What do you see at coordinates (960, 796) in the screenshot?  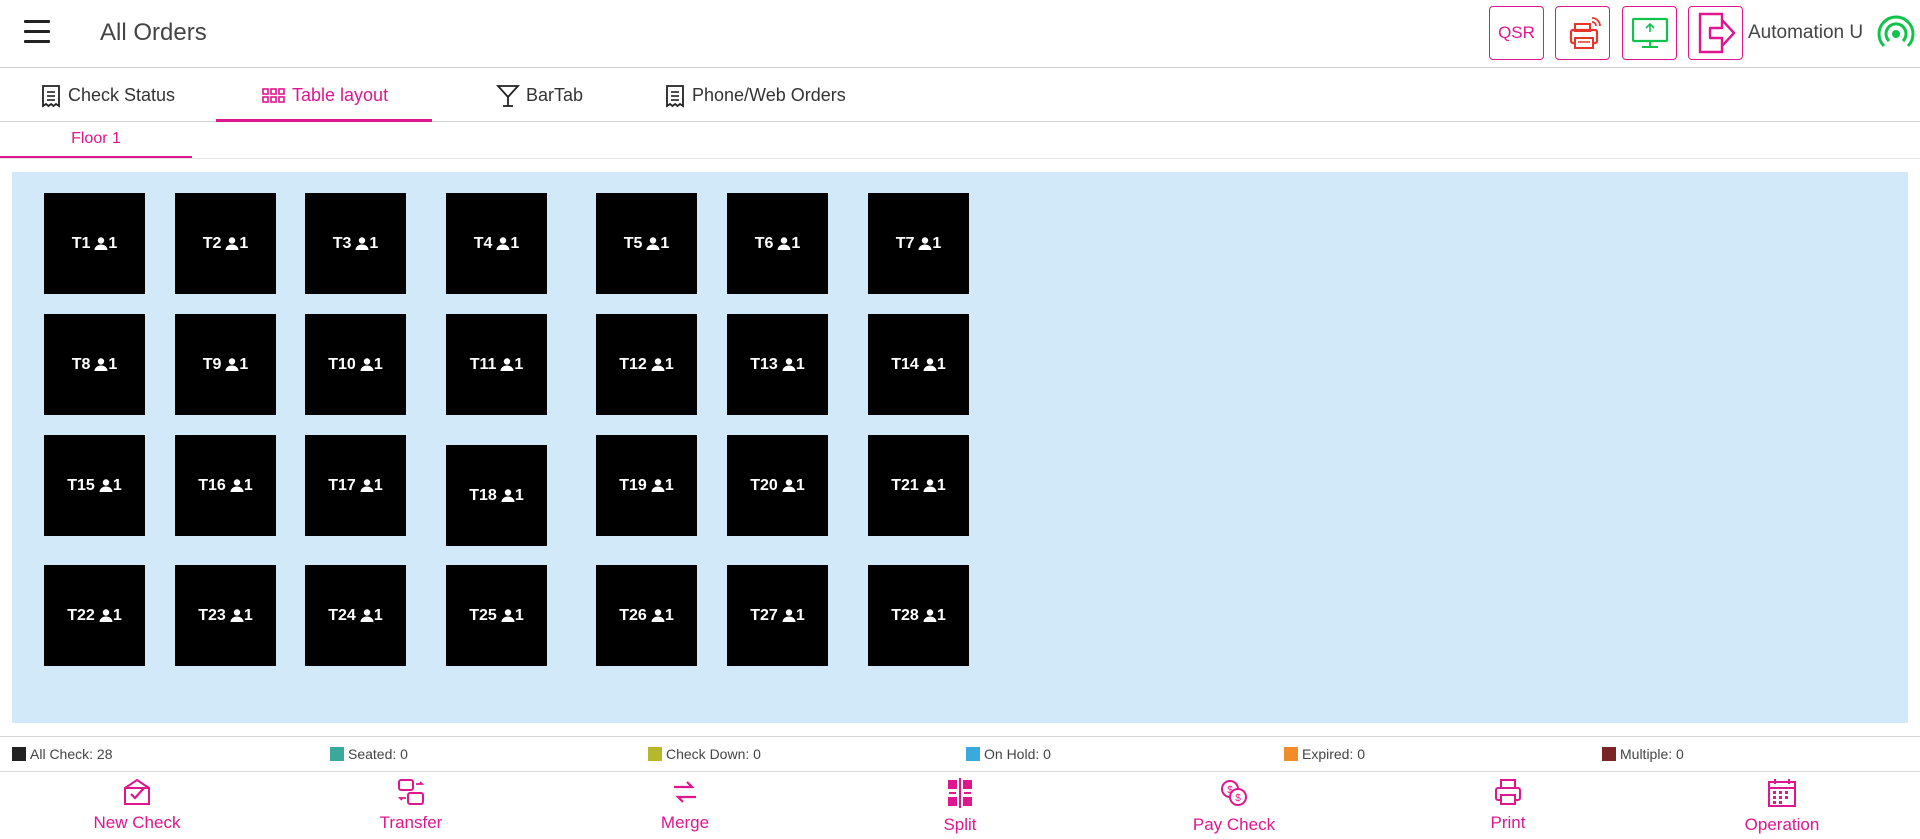 I see `split-icon` at bounding box center [960, 796].